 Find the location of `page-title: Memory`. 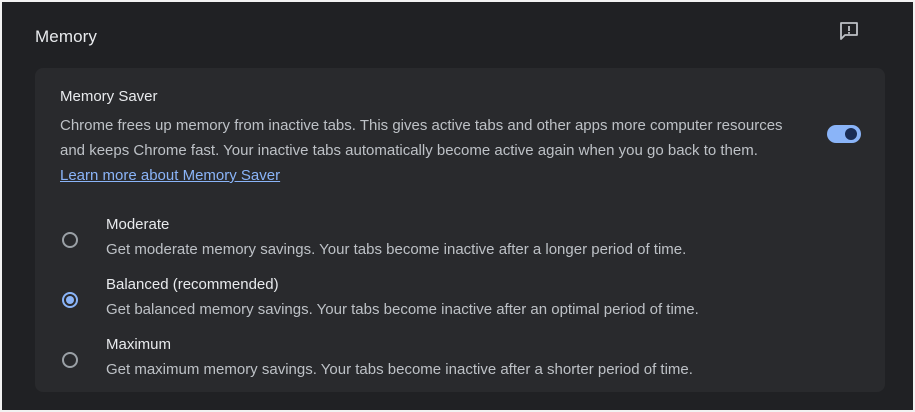

page-title: Memory is located at coordinates (66, 36).